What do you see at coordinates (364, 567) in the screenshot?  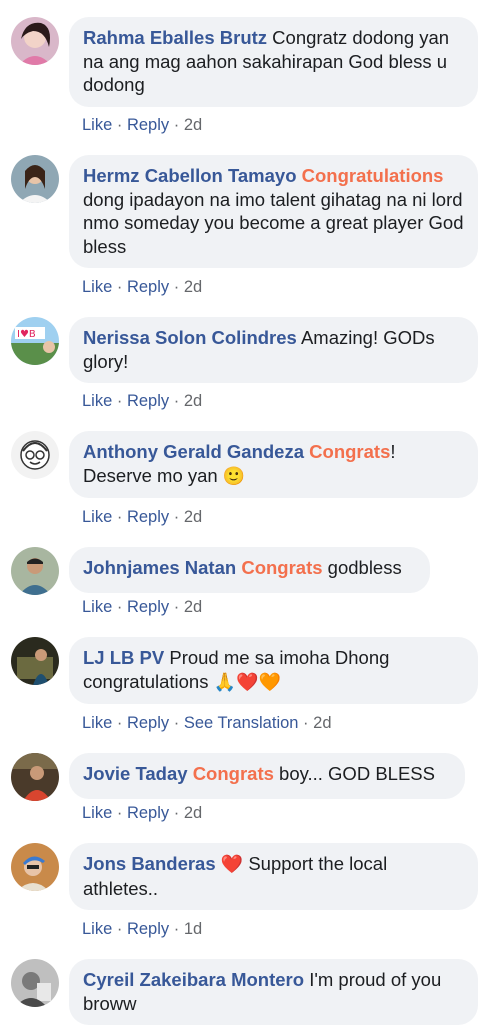 I see `comment-text: godbless` at bounding box center [364, 567].